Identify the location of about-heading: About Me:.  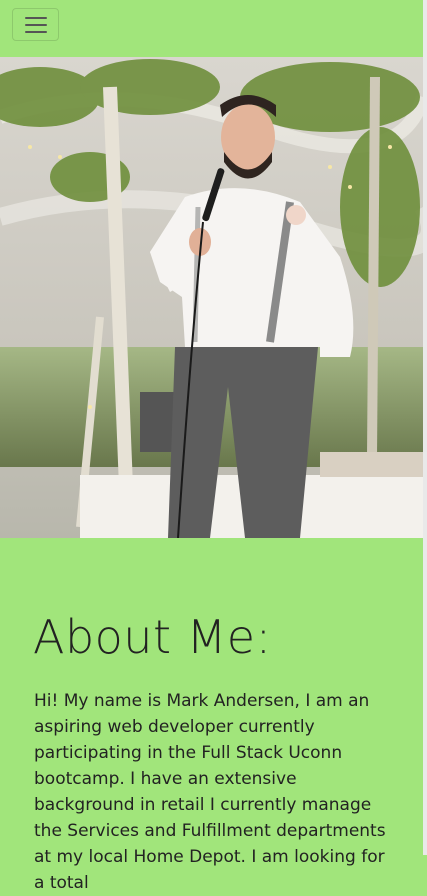
(152, 637).